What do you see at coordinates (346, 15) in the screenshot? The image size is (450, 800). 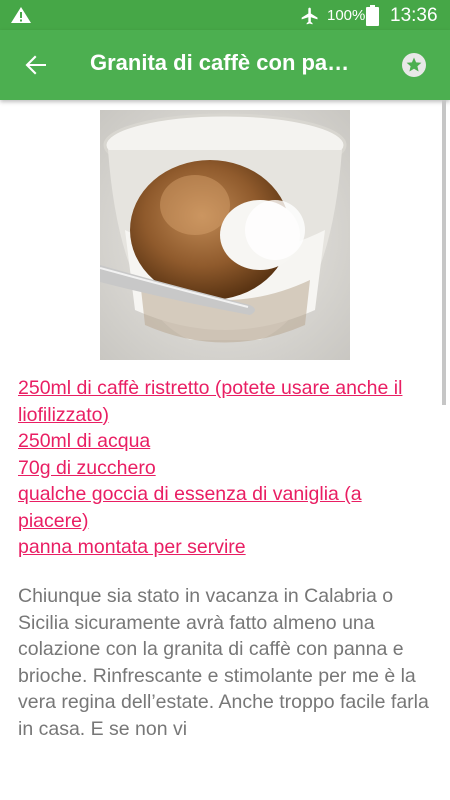 I see `battery-percentage: 100%` at bounding box center [346, 15].